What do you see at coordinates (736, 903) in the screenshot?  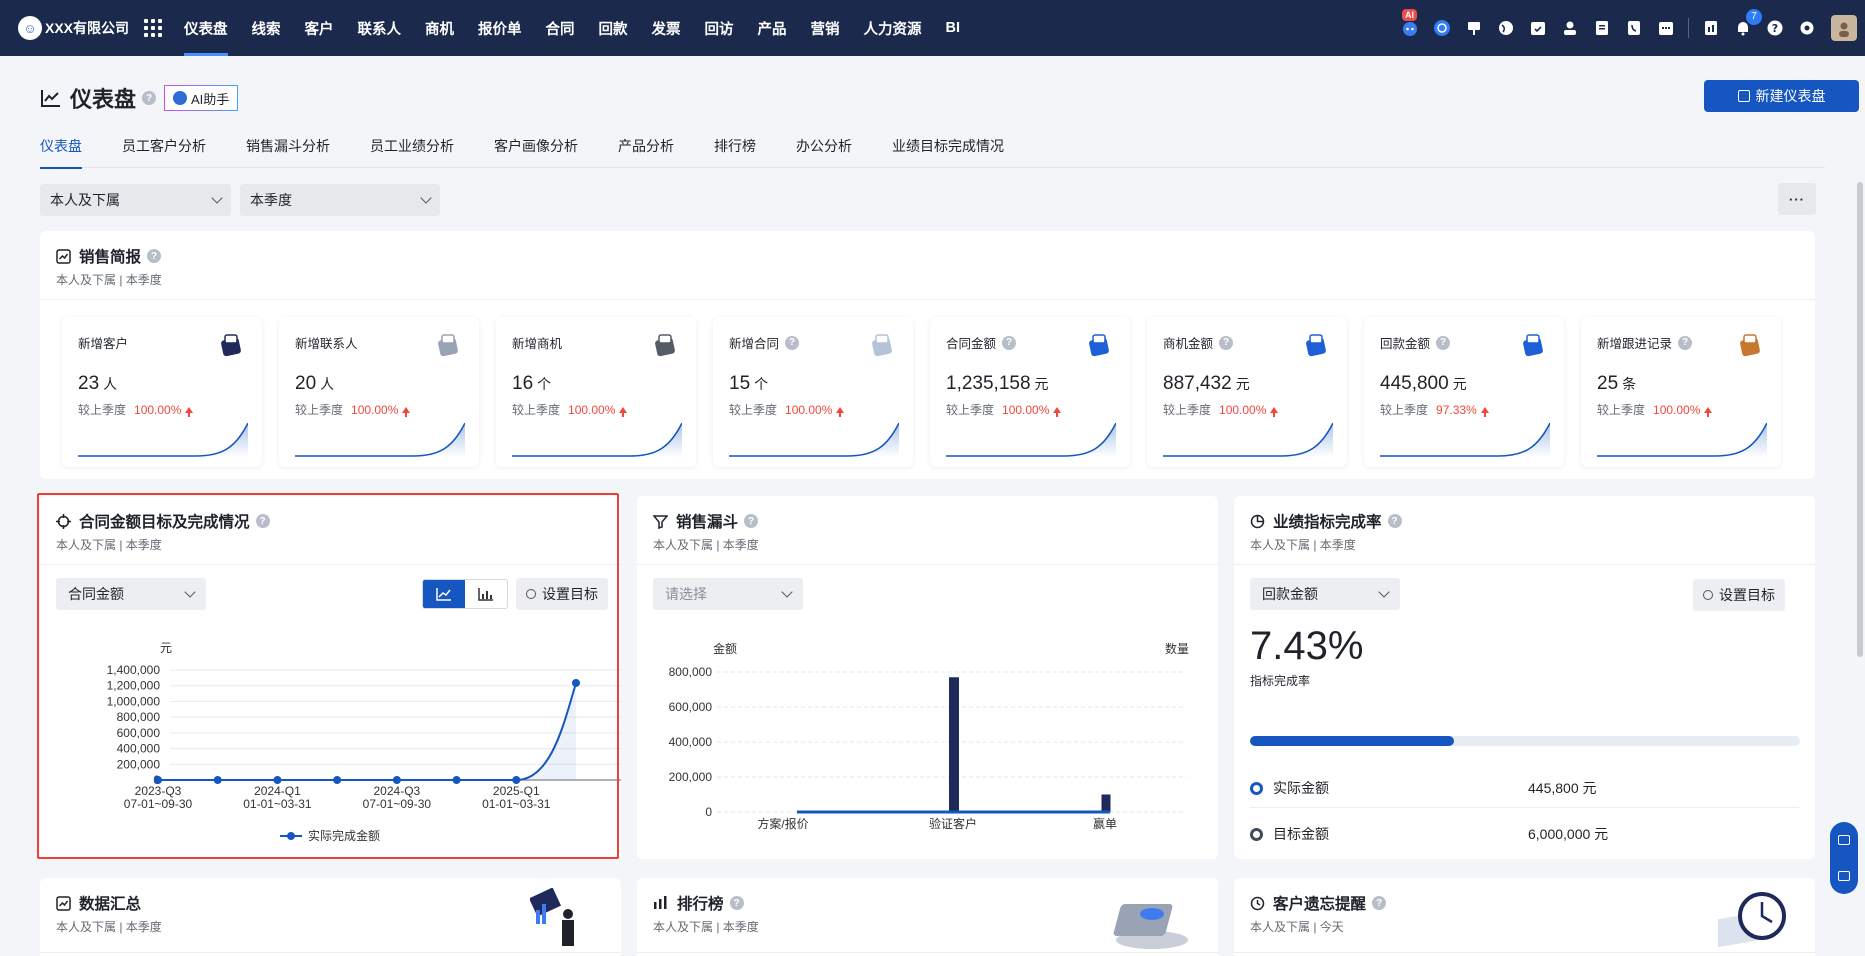 I see `ranking-help-icon: ?` at bounding box center [736, 903].